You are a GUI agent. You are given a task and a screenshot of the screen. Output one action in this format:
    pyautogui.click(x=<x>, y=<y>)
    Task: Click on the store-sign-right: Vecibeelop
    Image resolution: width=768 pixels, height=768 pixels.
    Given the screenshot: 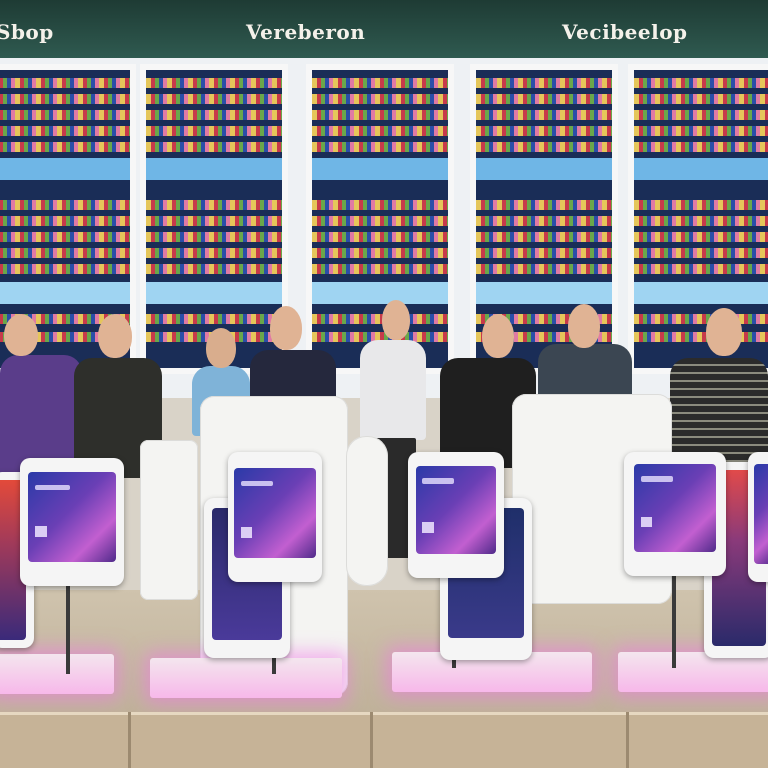 What is the action you would take?
    pyautogui.click(x=625, y=32)
    